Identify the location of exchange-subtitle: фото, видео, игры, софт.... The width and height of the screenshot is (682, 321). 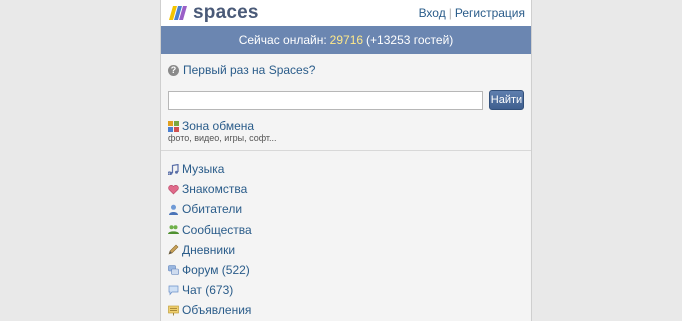
(222, 138).